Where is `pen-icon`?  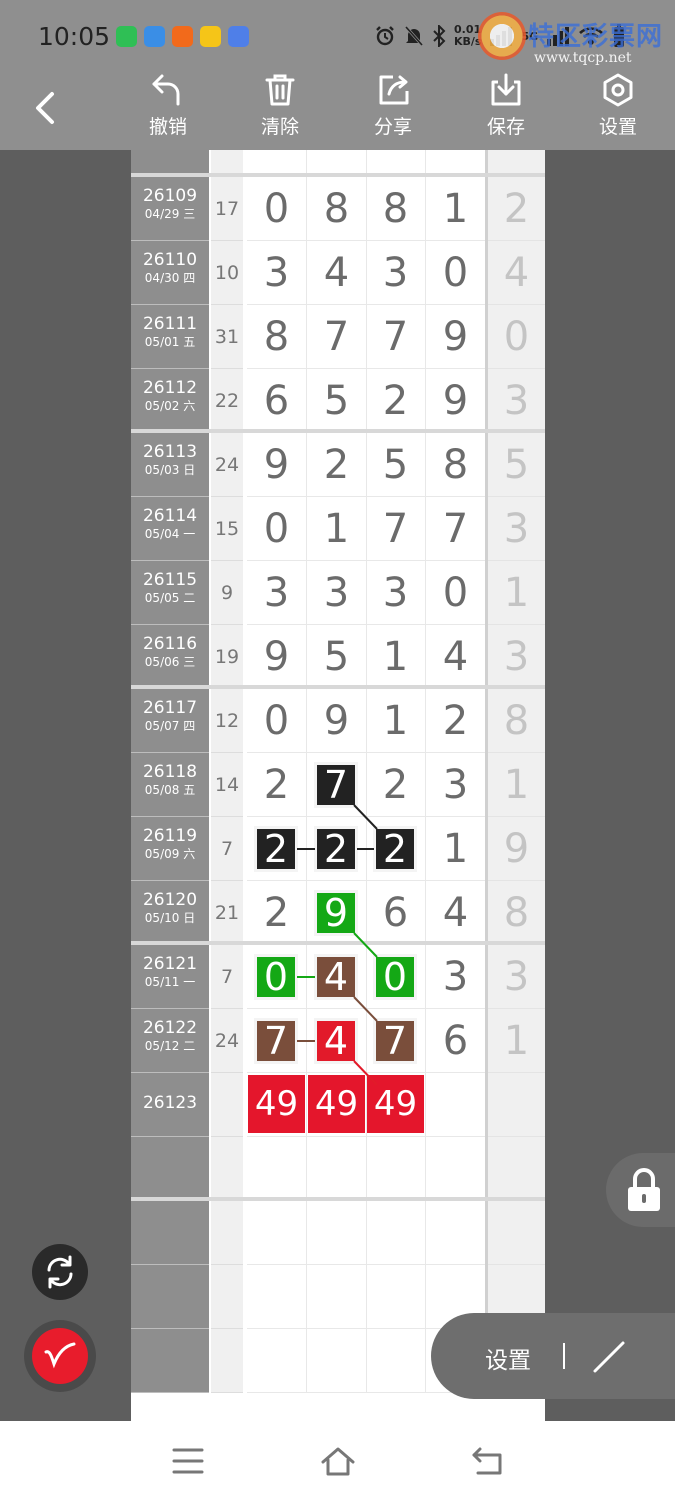 pen-icon is located at coordinates (60, 1355).